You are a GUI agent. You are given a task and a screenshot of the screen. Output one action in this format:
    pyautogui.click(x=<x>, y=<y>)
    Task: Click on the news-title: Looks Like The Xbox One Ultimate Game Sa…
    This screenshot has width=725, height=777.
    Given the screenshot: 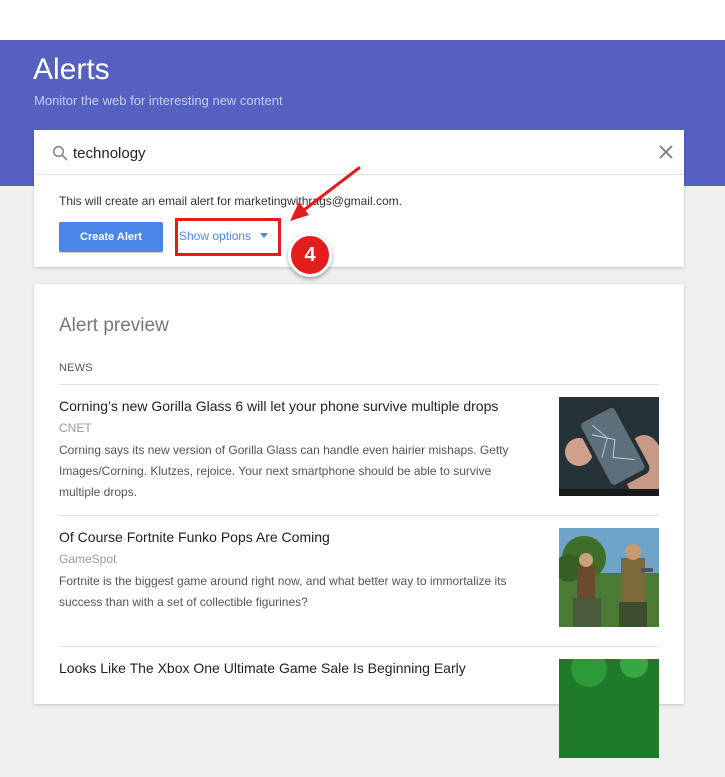 What is the action you would take?
    pyautogui.click(x=299, y=668)
    